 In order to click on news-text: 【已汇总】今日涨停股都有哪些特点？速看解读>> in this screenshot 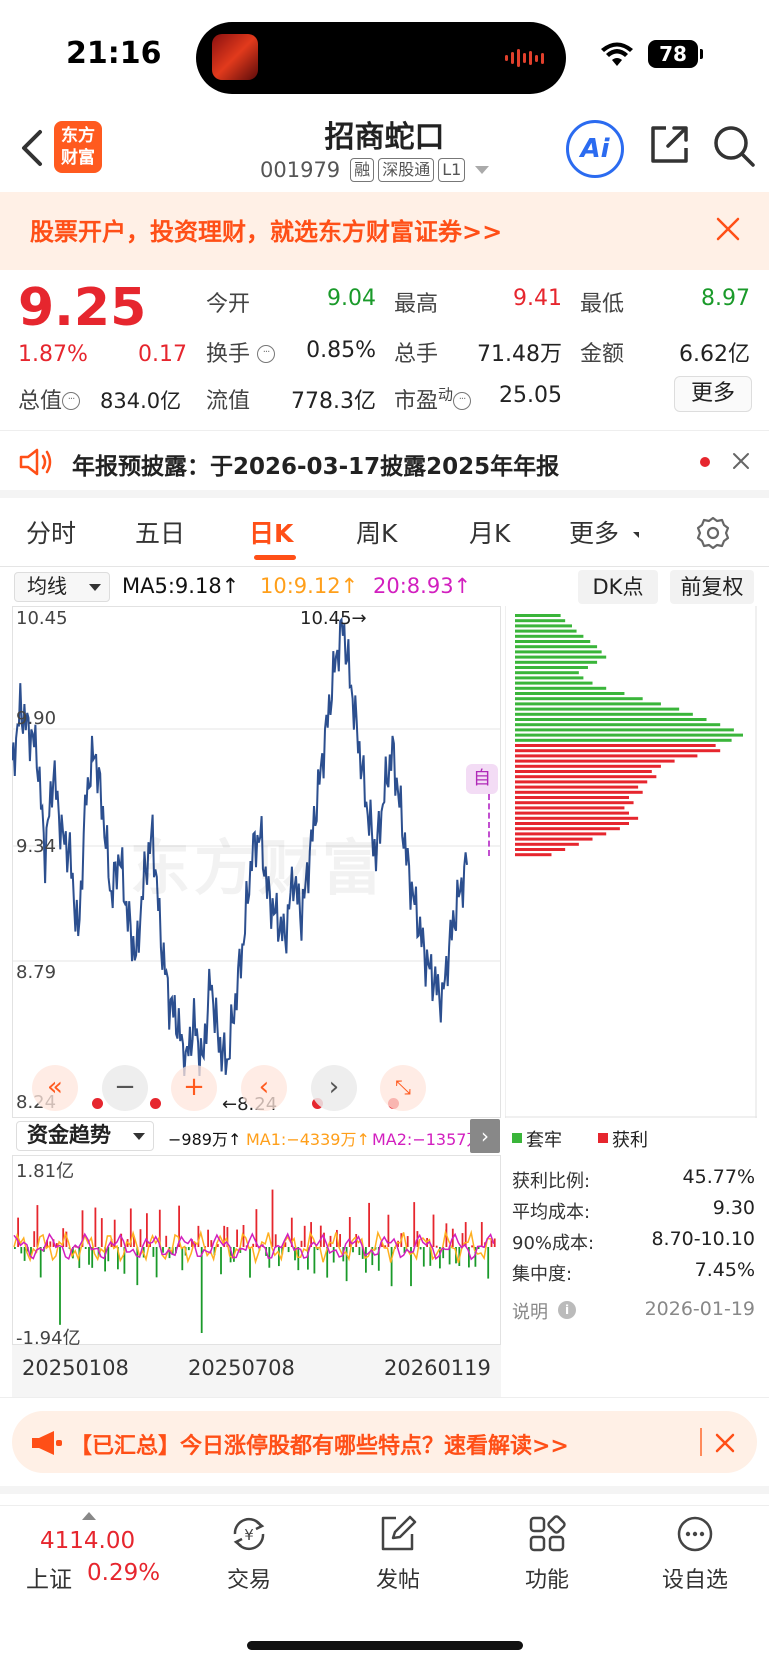, I will do `click(319, 1444)`.